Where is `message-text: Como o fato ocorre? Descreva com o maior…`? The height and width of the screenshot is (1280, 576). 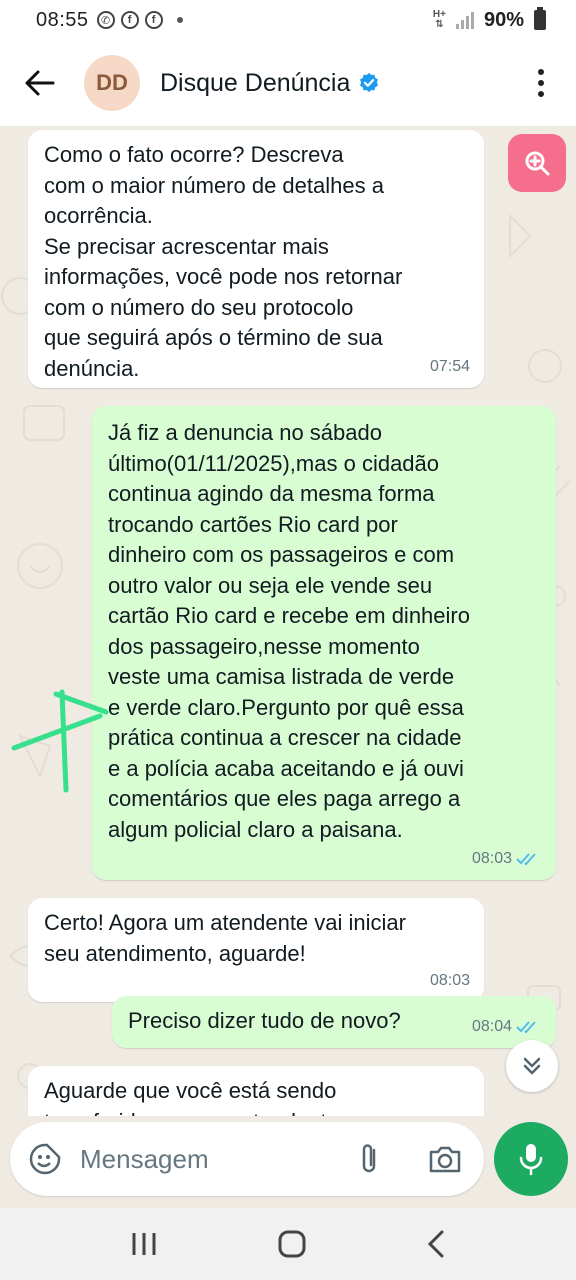 message-text: Como o fato ocorre? Descreva com o maior… is located at coordinates (223, 261).